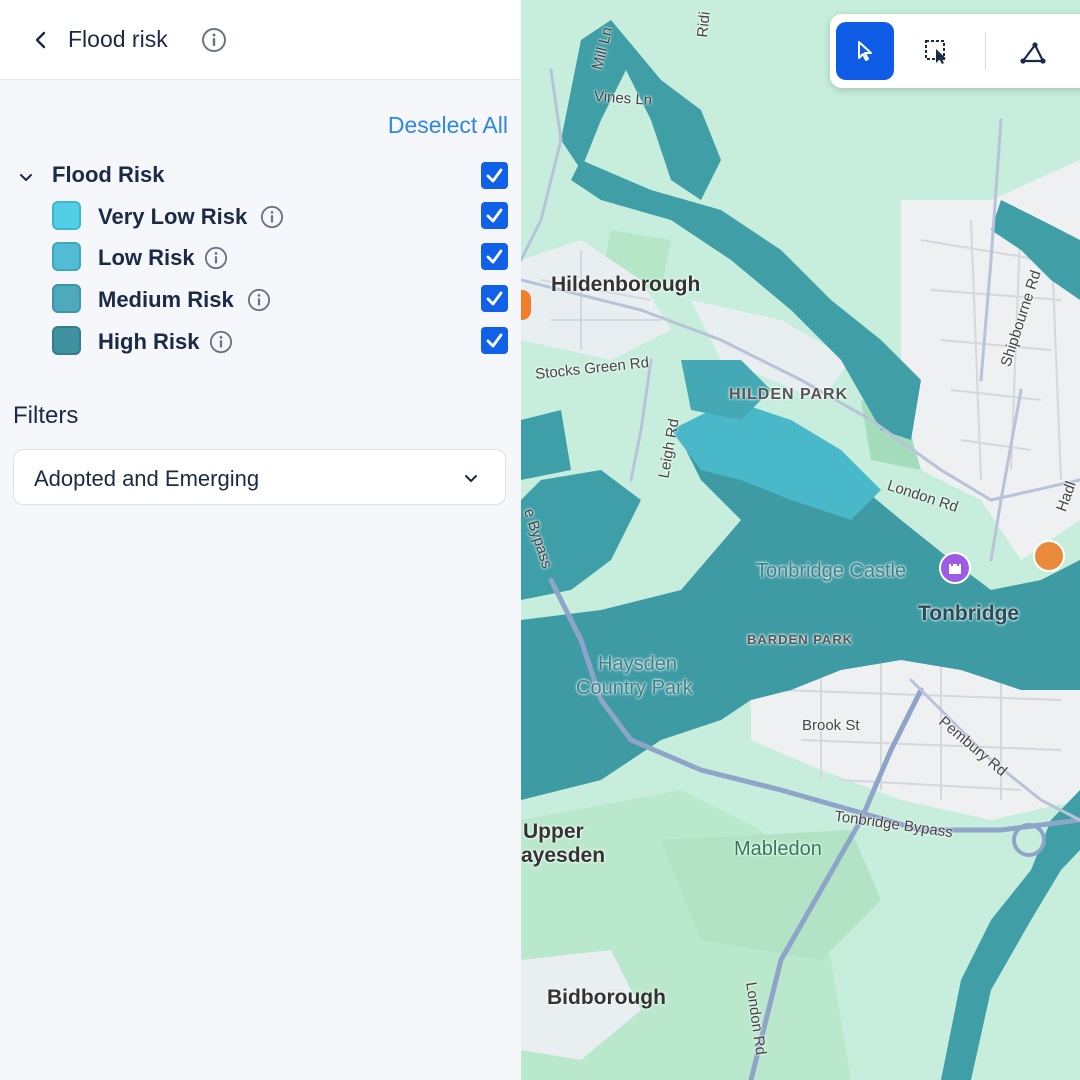 Image resolution: width=1080 pixels, height=1080 pixels. I want to click on legend-item-label: Low Risk, so click(146, 257).